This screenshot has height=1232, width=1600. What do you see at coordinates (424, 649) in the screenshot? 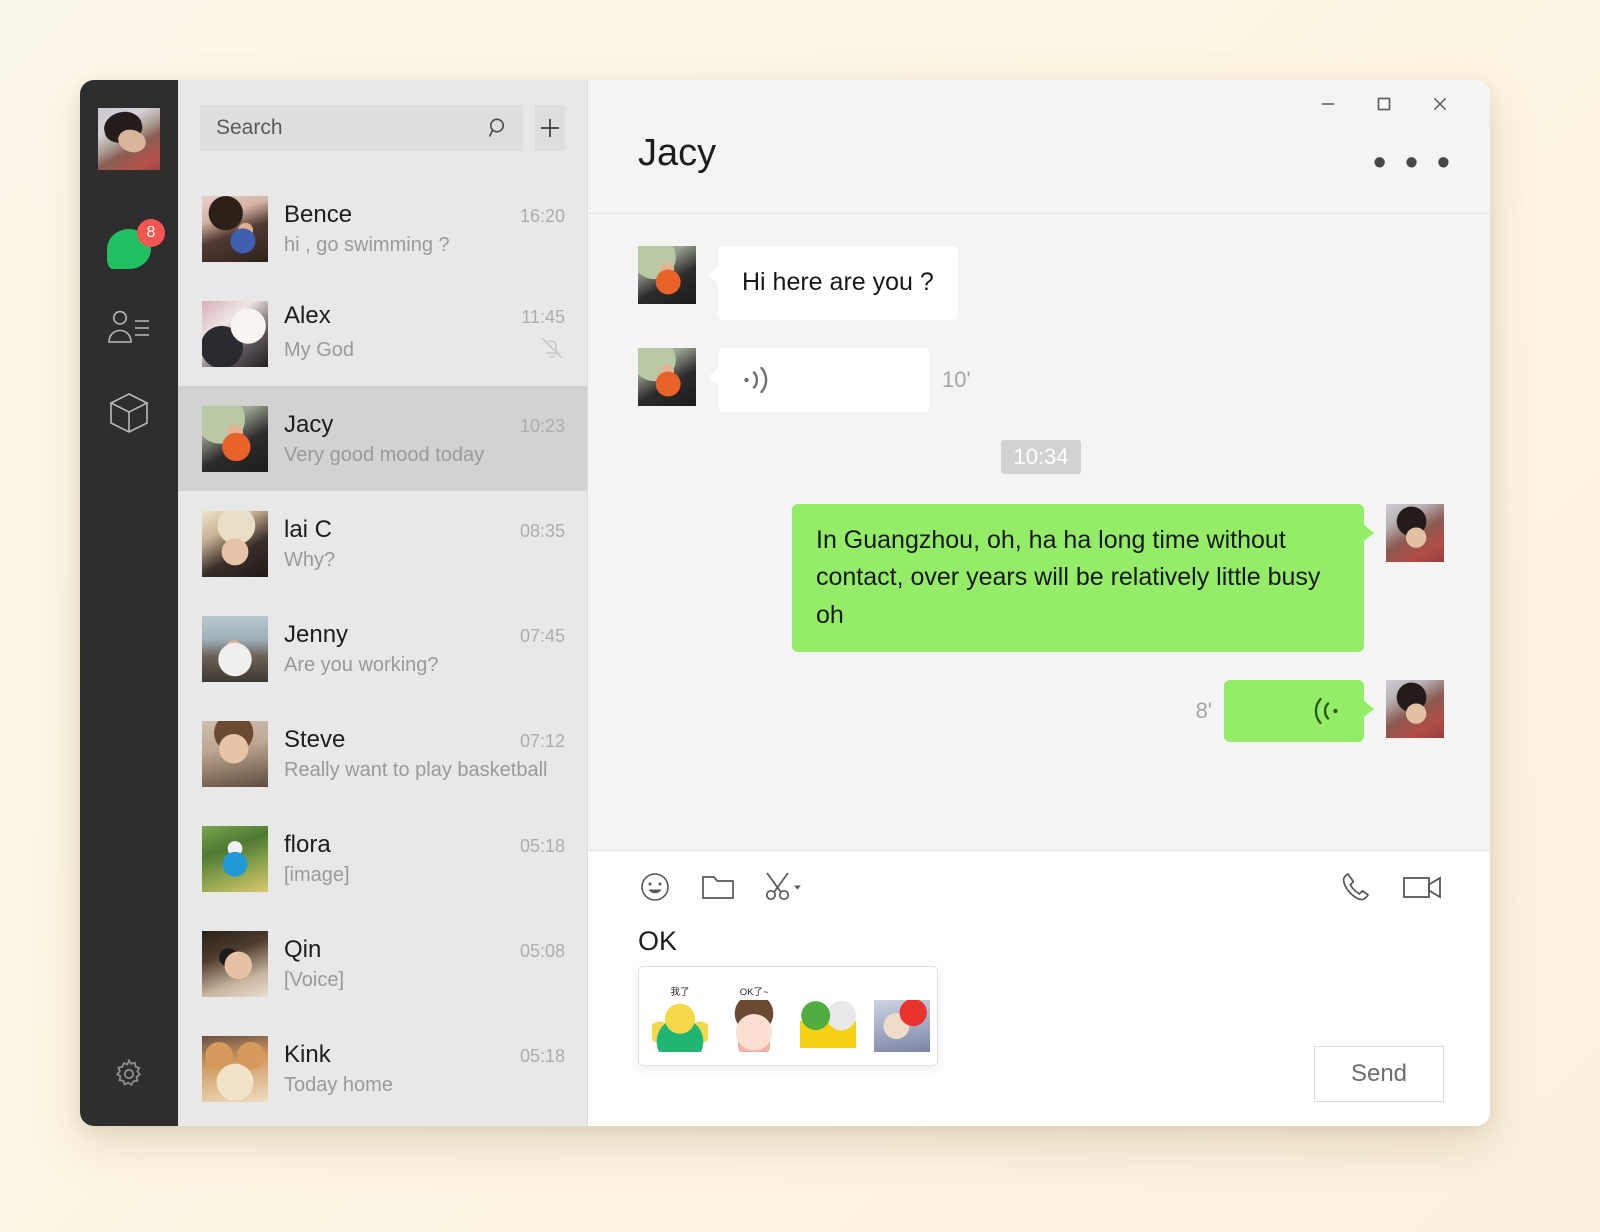
I see `chat-row-body: Jenny 07:45 Are you working?` at bounding box center [424, 649].